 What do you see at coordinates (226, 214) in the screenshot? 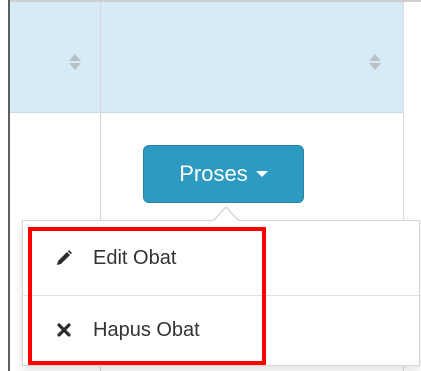
I see `dropdown-pointer-fill` at bounding box center [226, 214].